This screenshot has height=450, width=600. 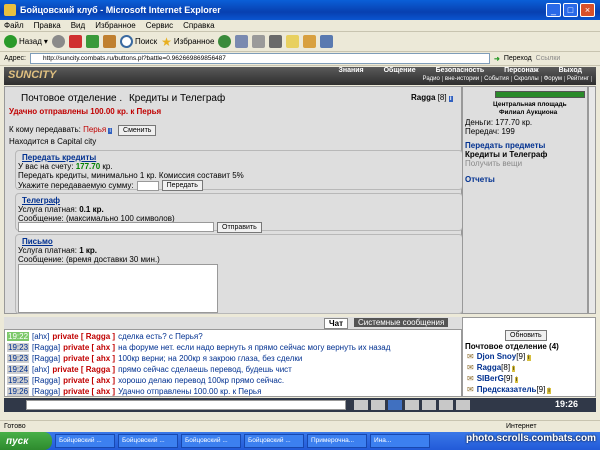 What do you see at coordinates (327, 41) in the screenshot?
I see `research-icon` at bounding box center [327, 41].